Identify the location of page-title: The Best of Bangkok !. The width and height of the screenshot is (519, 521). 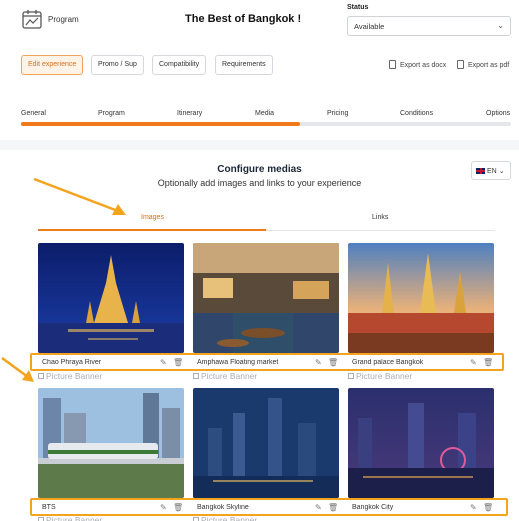
(243, 19).